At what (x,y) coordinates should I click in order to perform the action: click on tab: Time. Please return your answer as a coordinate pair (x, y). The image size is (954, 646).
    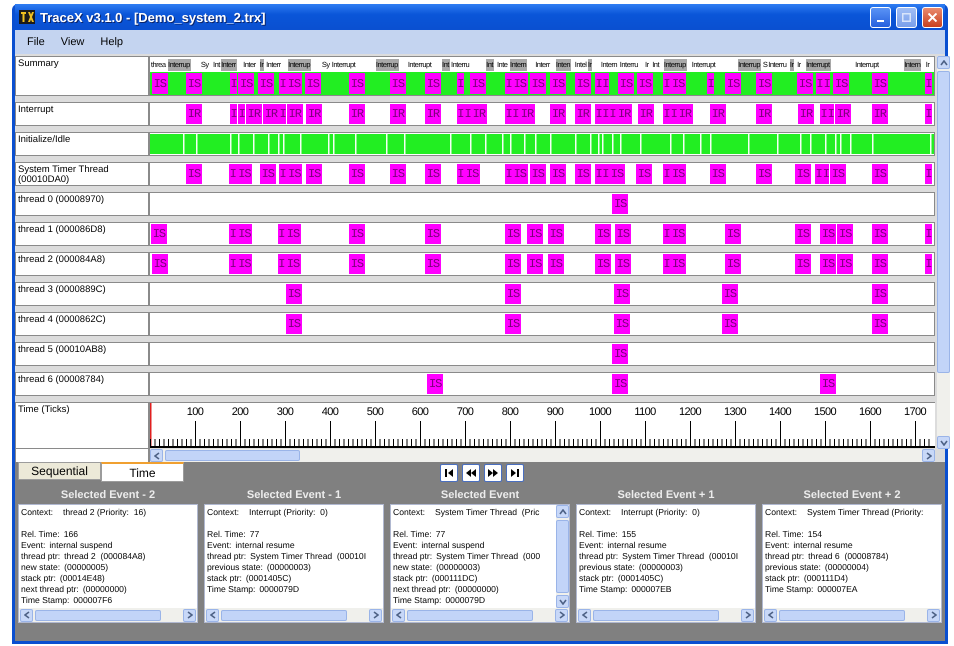
    Looking at the image, I should click on (142, 472).